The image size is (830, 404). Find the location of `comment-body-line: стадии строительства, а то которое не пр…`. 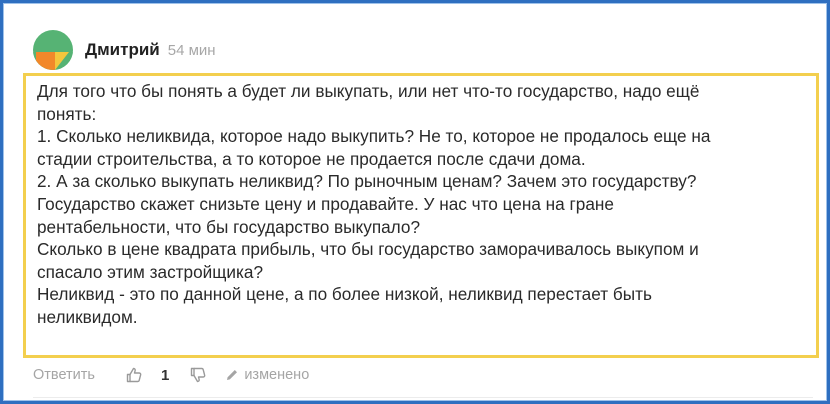

comment-body-line: стадии строительства, а то которое не пр… is located at coordinates (311, 158).